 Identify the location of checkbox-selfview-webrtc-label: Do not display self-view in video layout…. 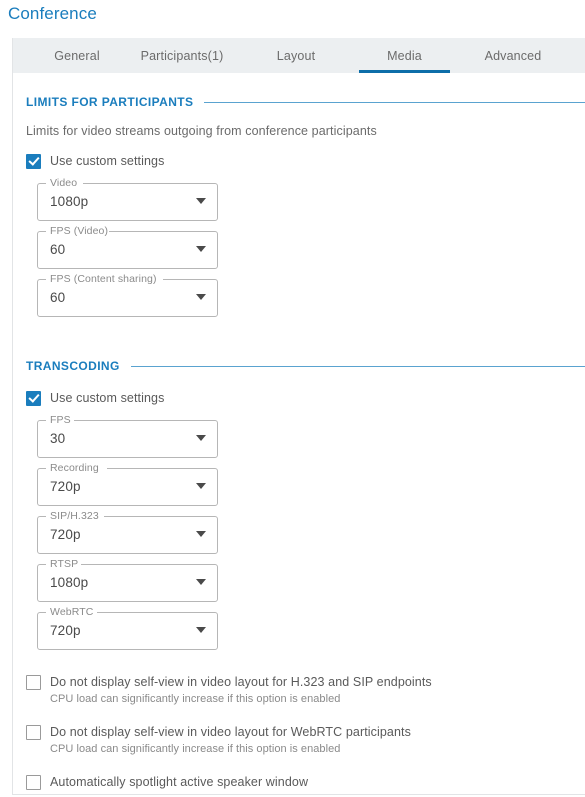
(230, 732).